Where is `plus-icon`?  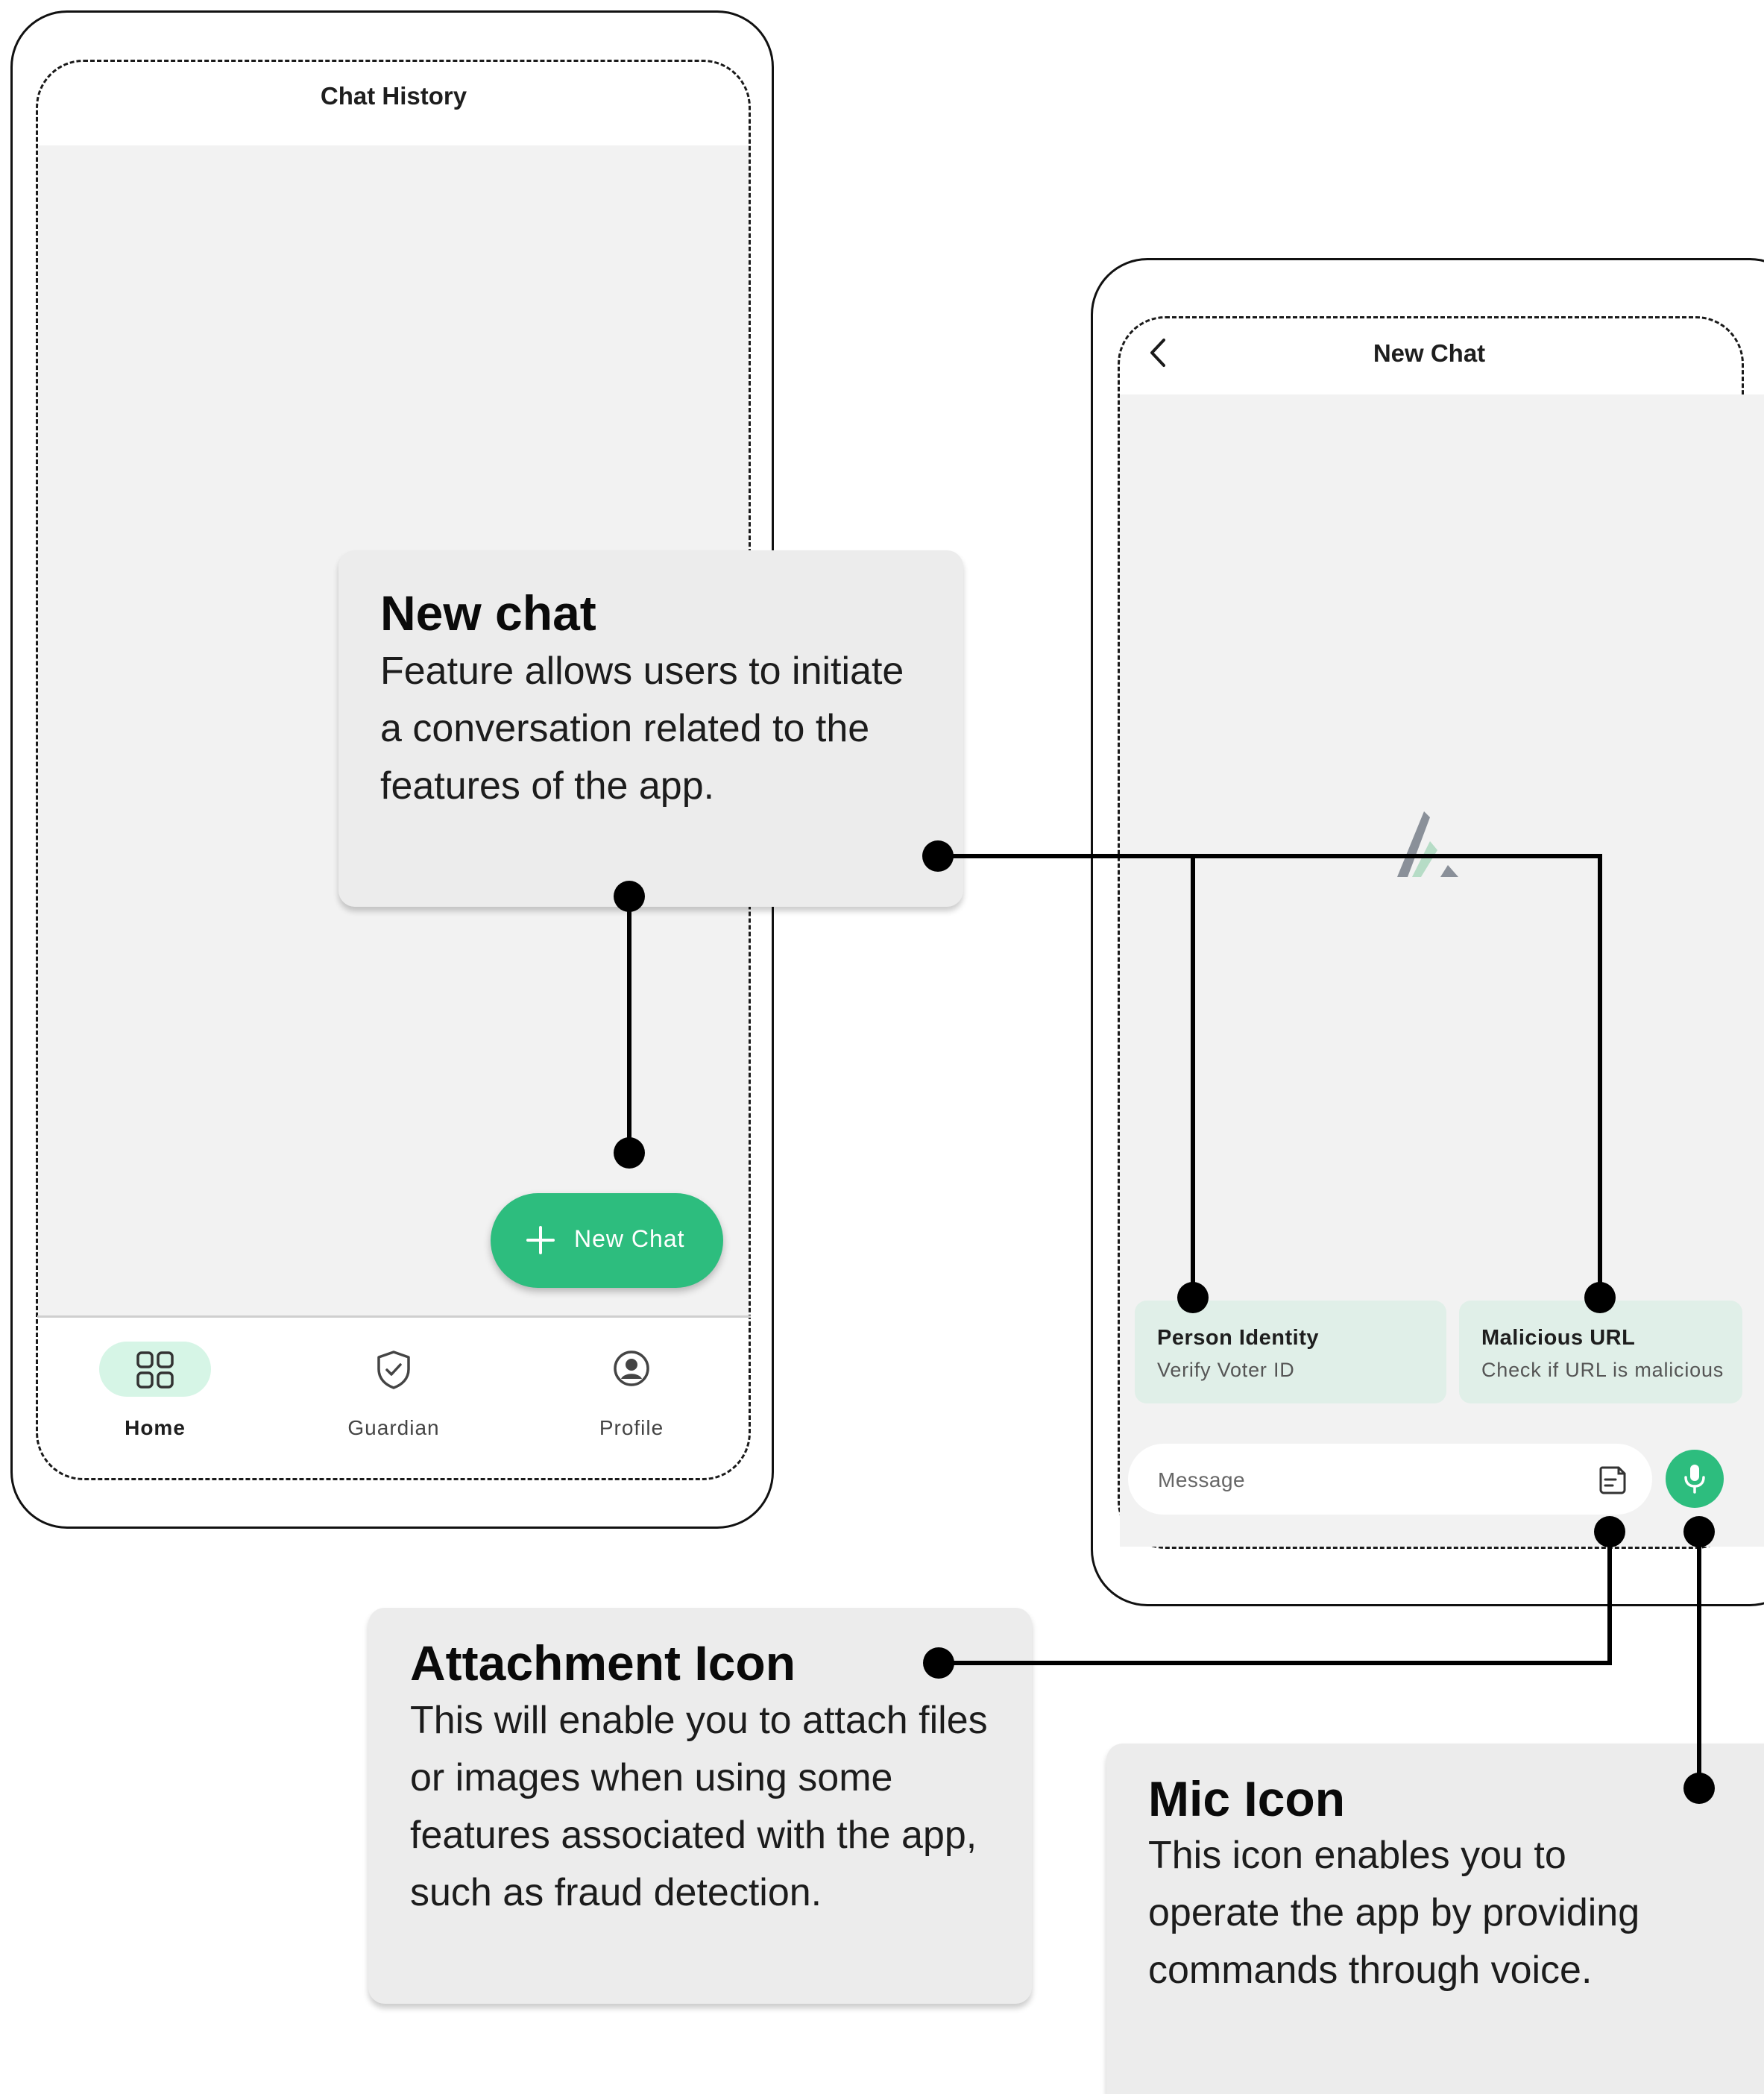
plus-icon is located at coordinates (540, 1240).